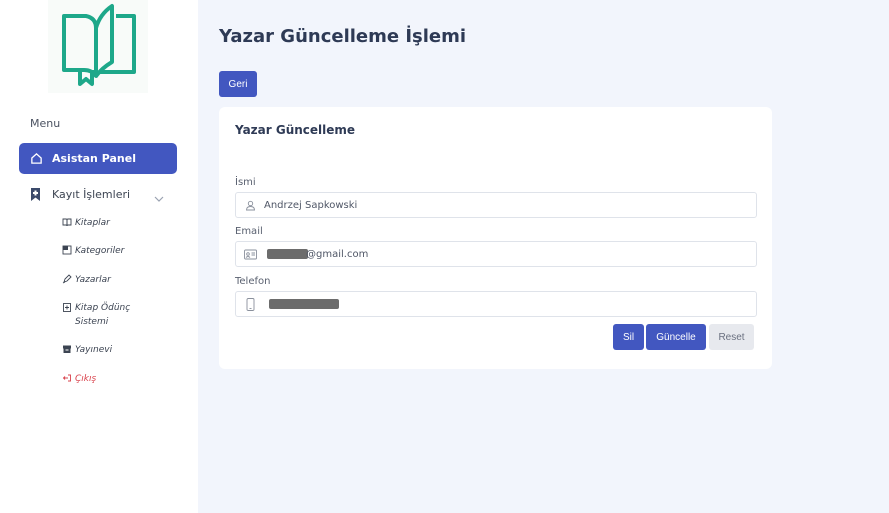  I want to click on id-card-icon, so click(250, 254).